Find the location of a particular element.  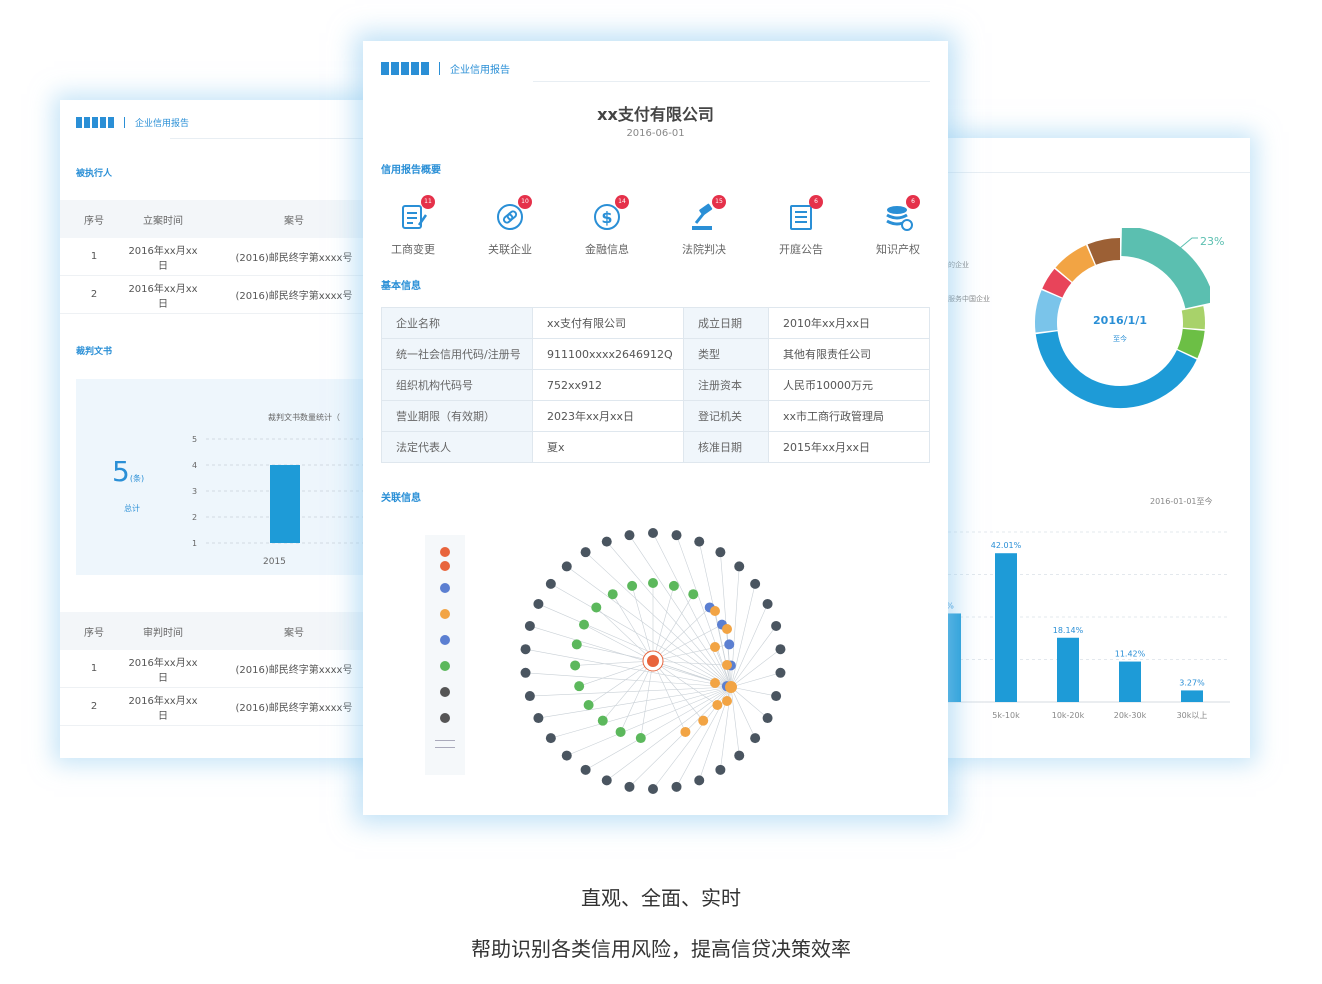

summary-court-notices: 6 开庭公告 is located at coordinates (801, 226).